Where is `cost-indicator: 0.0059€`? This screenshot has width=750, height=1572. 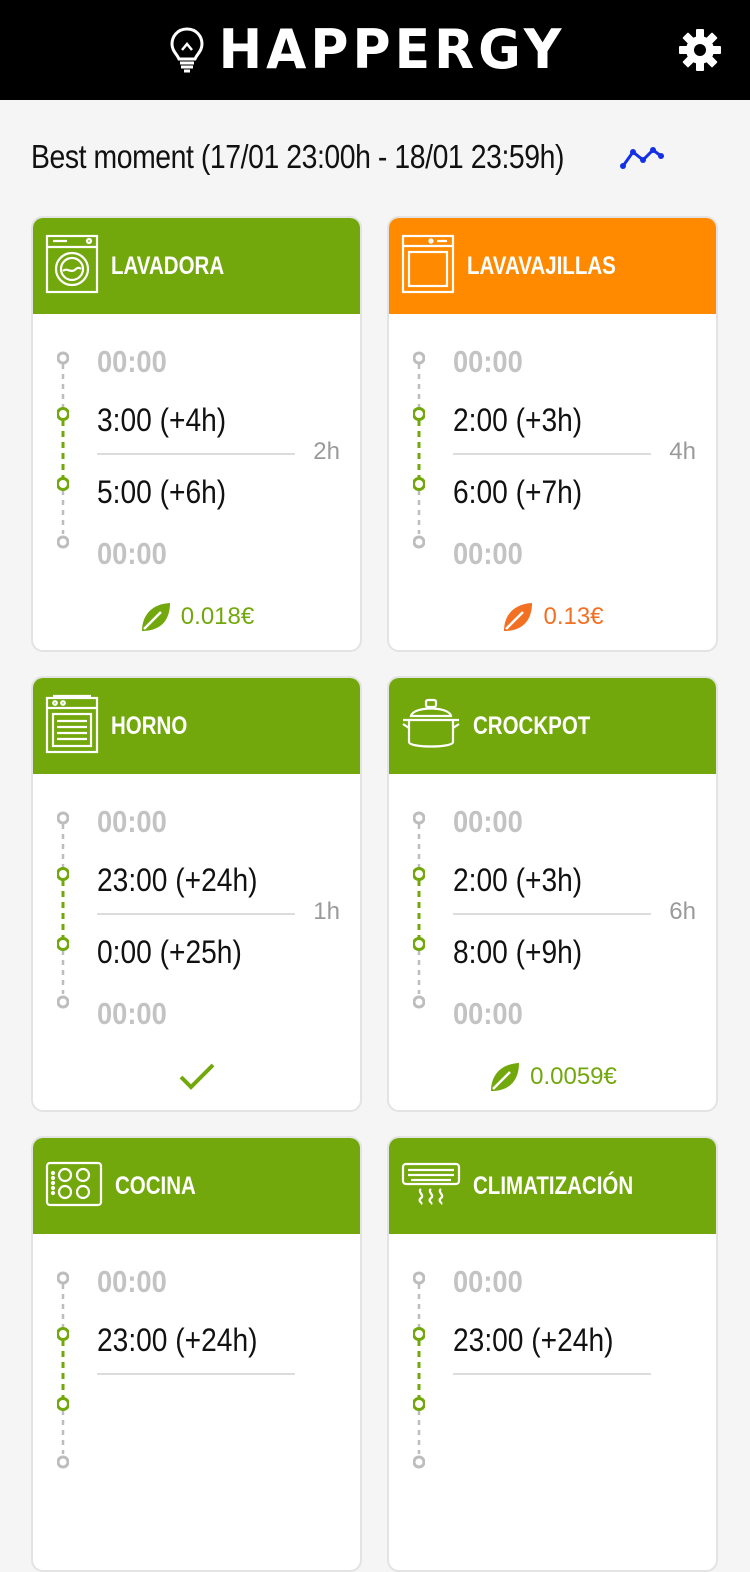 cost-indicator: 0.0059€ is located at coordinates (552, 1077).